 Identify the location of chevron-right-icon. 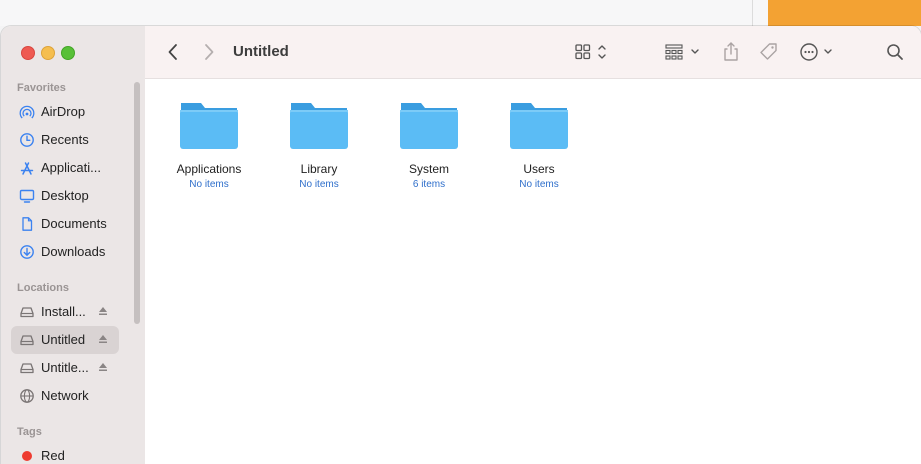
(209, 52).